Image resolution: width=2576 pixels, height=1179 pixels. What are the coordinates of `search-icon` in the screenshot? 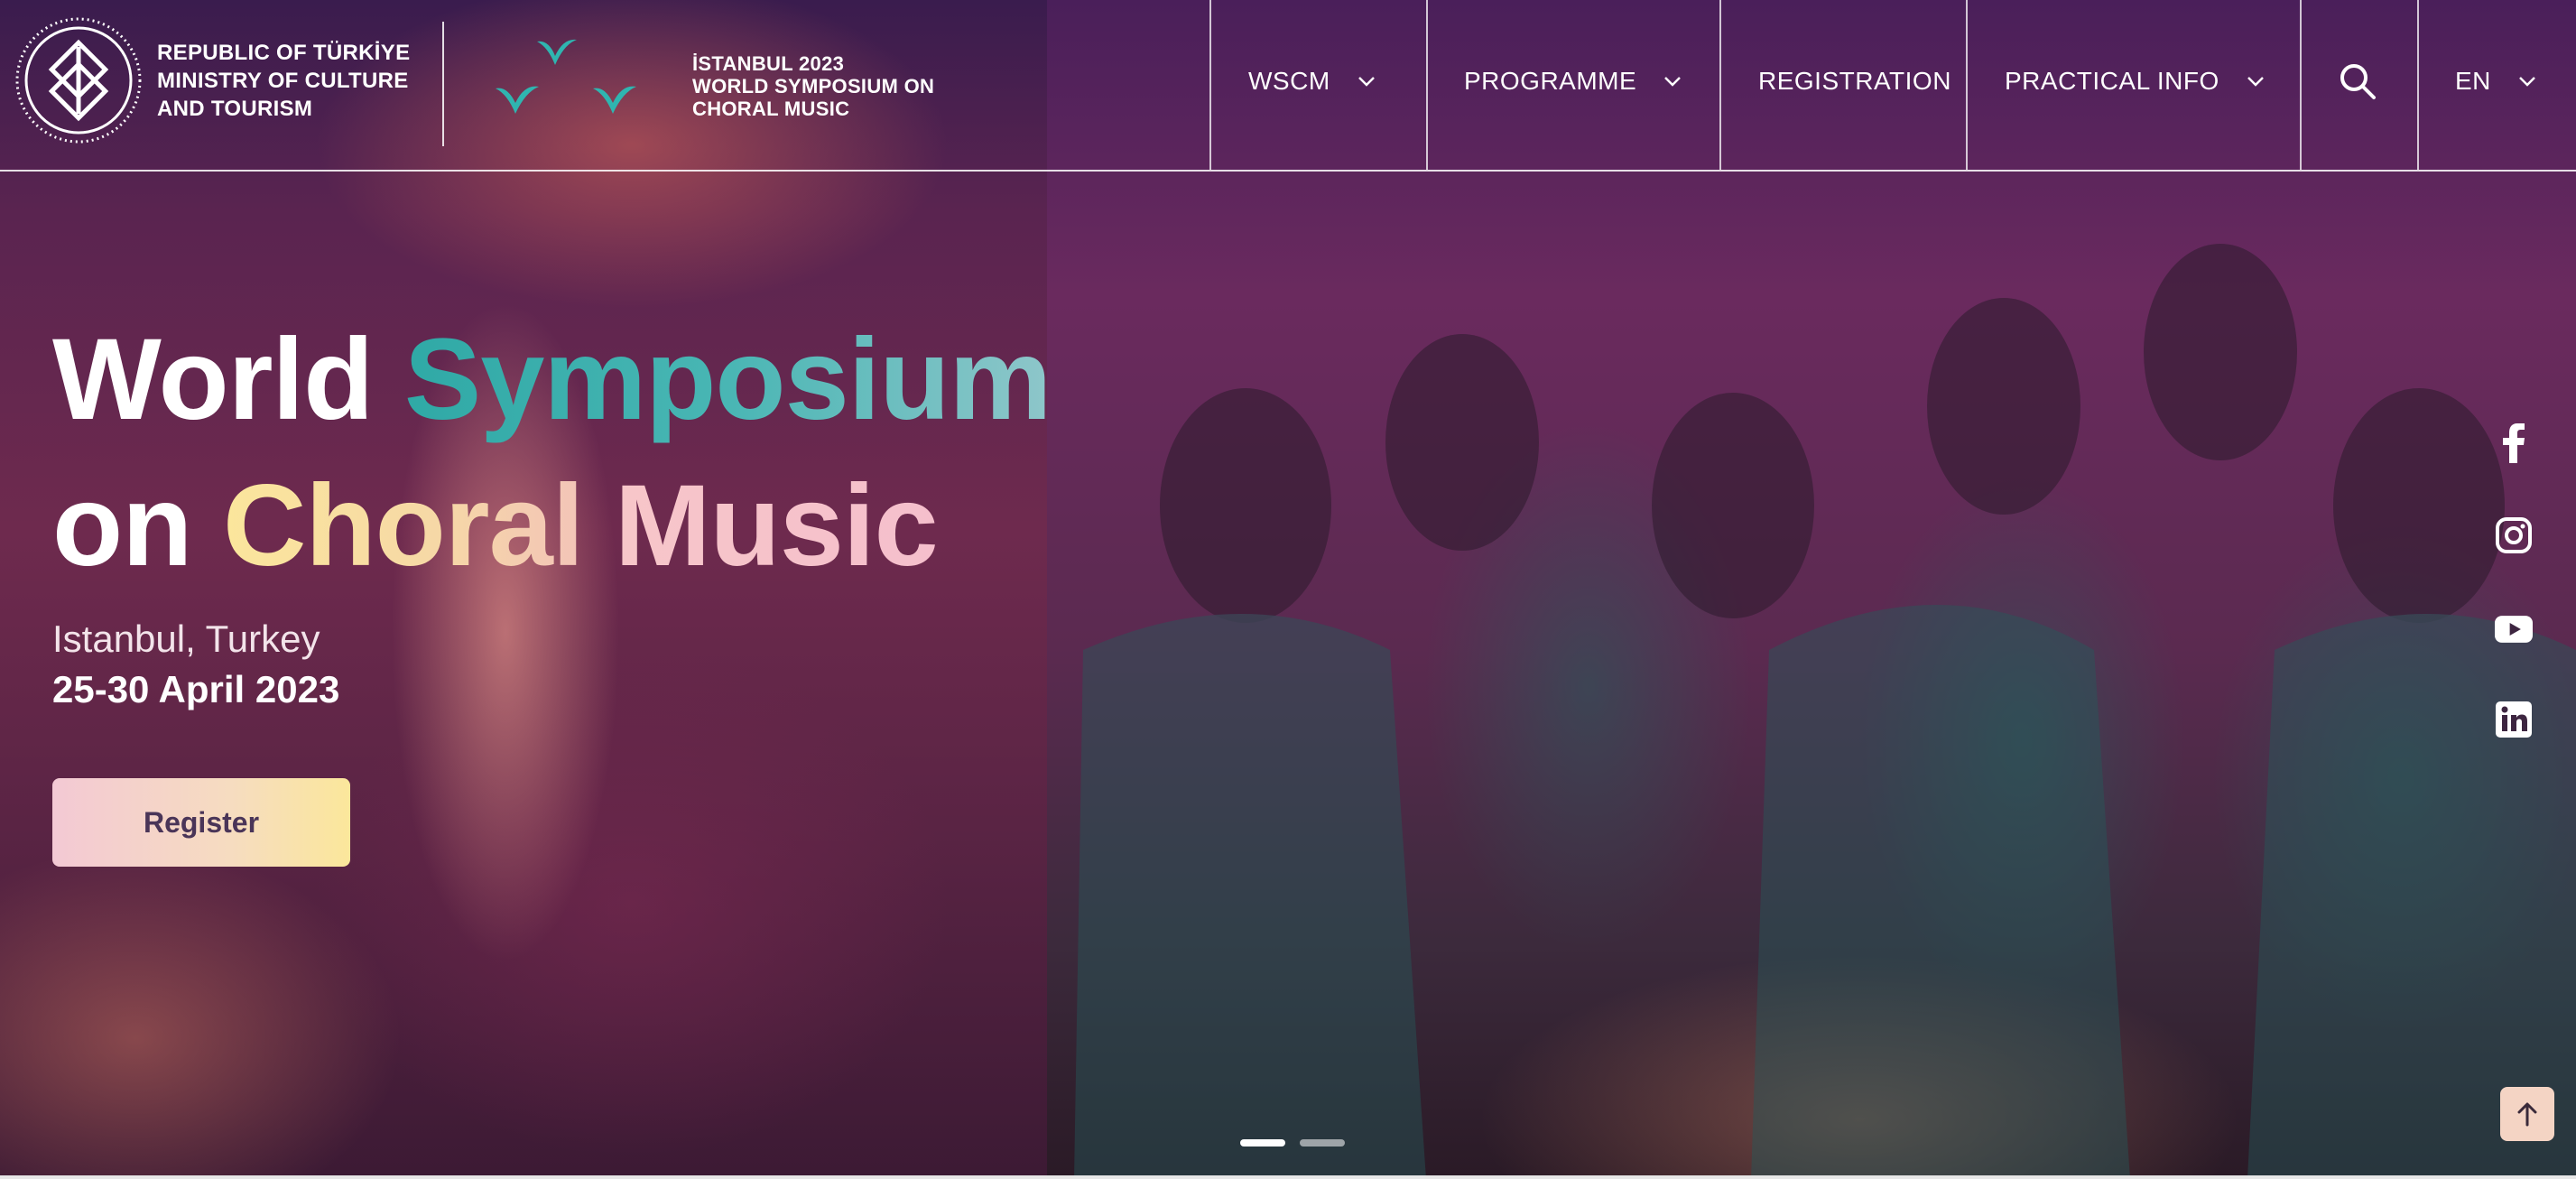 It's located at (2357, 81).